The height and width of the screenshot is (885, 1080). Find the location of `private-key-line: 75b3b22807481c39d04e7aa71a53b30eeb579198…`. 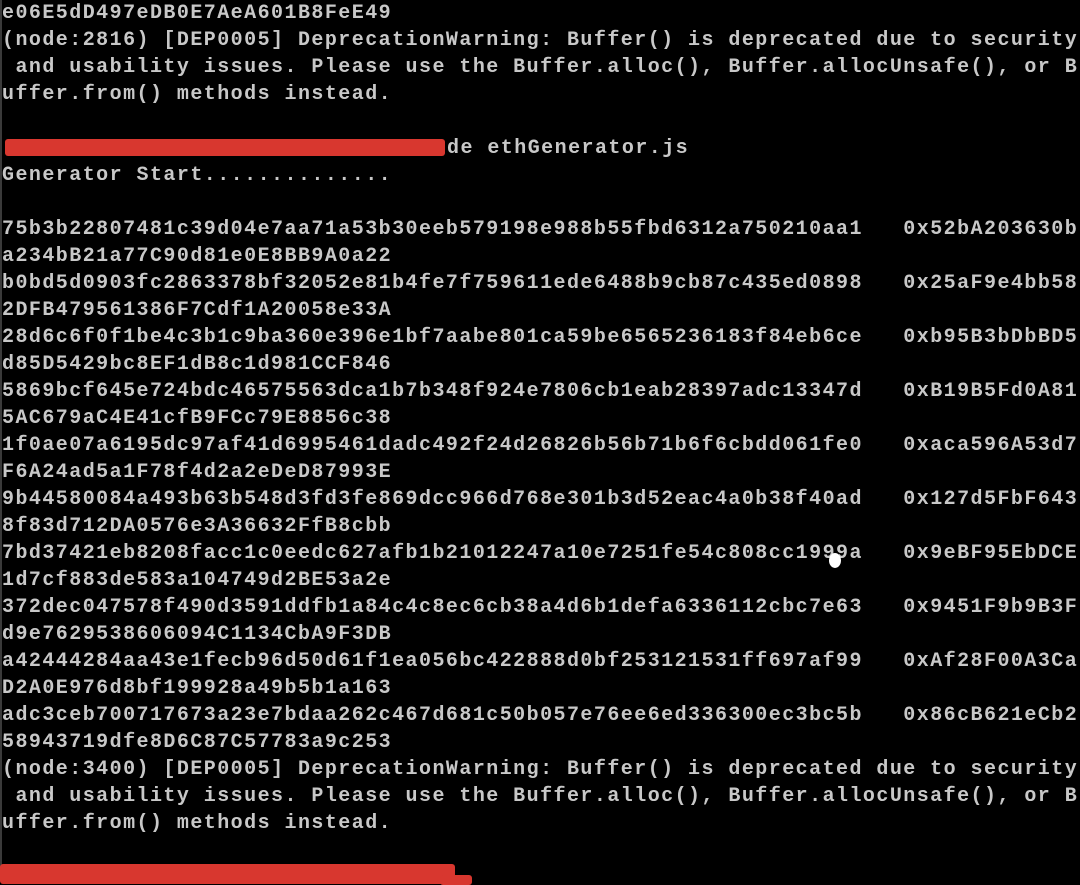

private-key-line: 75b3b22807481c39d04e7aa71a53b30eeb579198… is located at coordinates (540, 229).